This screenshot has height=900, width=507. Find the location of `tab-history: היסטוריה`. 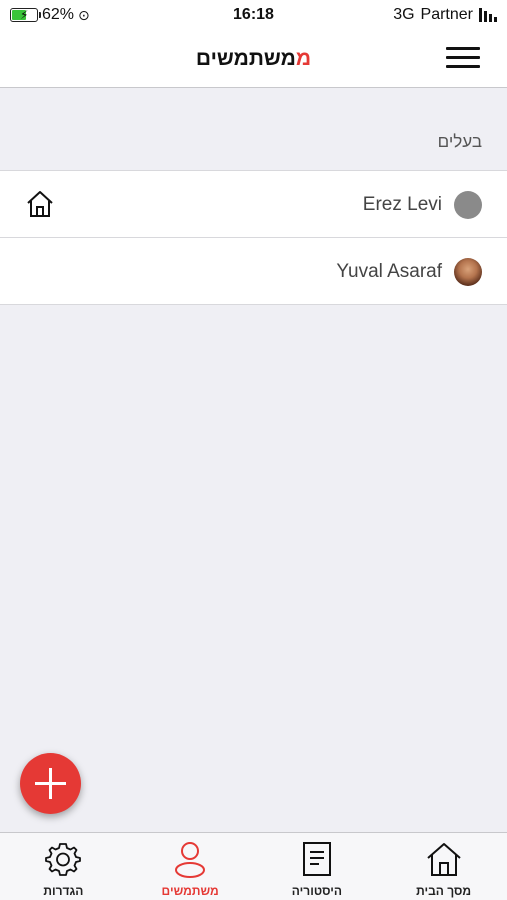

tab-history: היסטוריה is located at coordinates (317, 866).